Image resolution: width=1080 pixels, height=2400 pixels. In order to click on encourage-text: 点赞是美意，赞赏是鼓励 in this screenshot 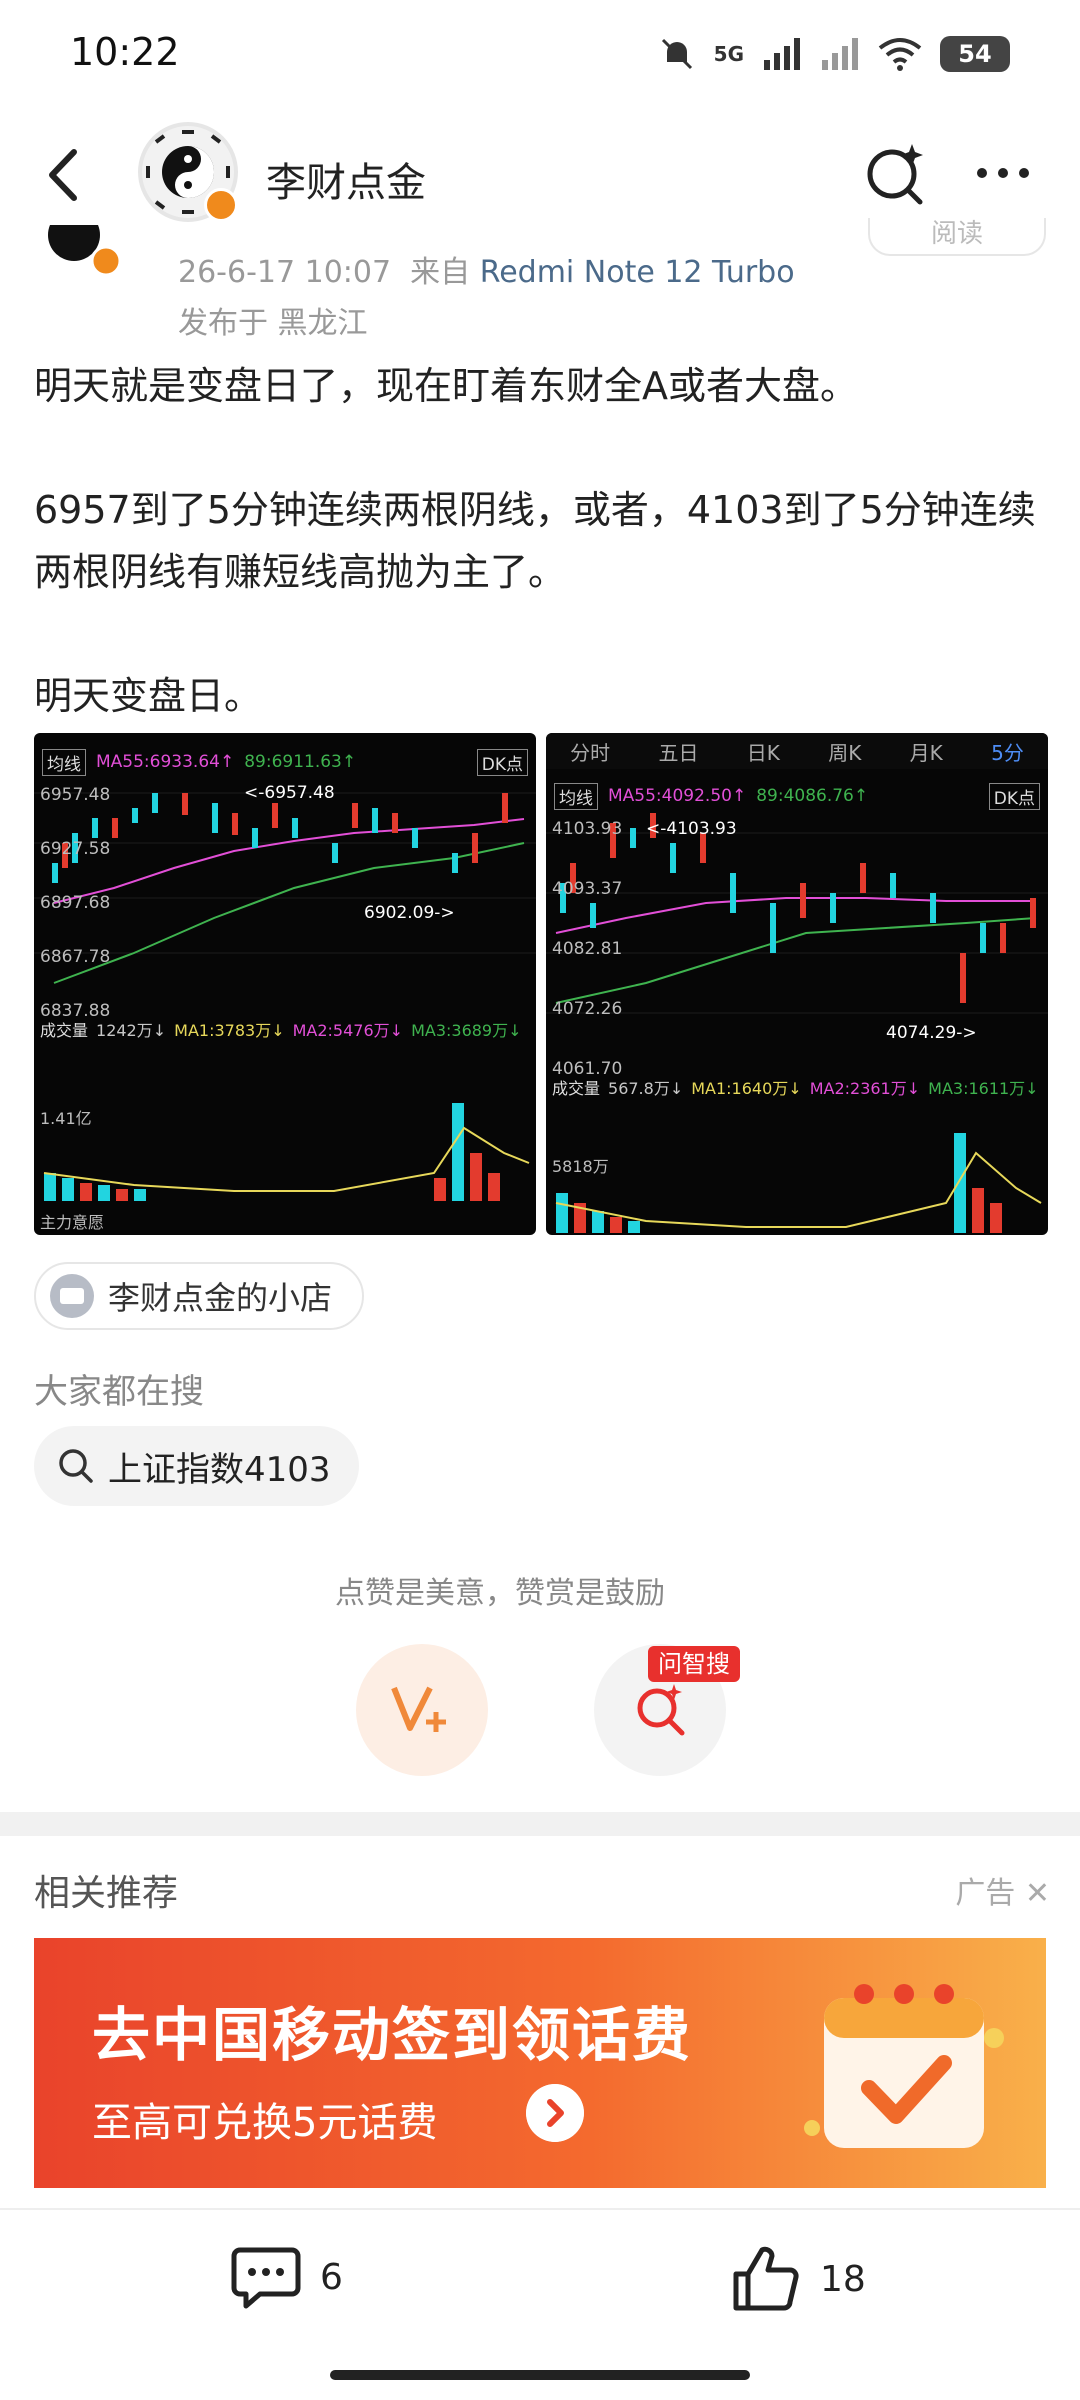, I will do `click(500, 1593)`.